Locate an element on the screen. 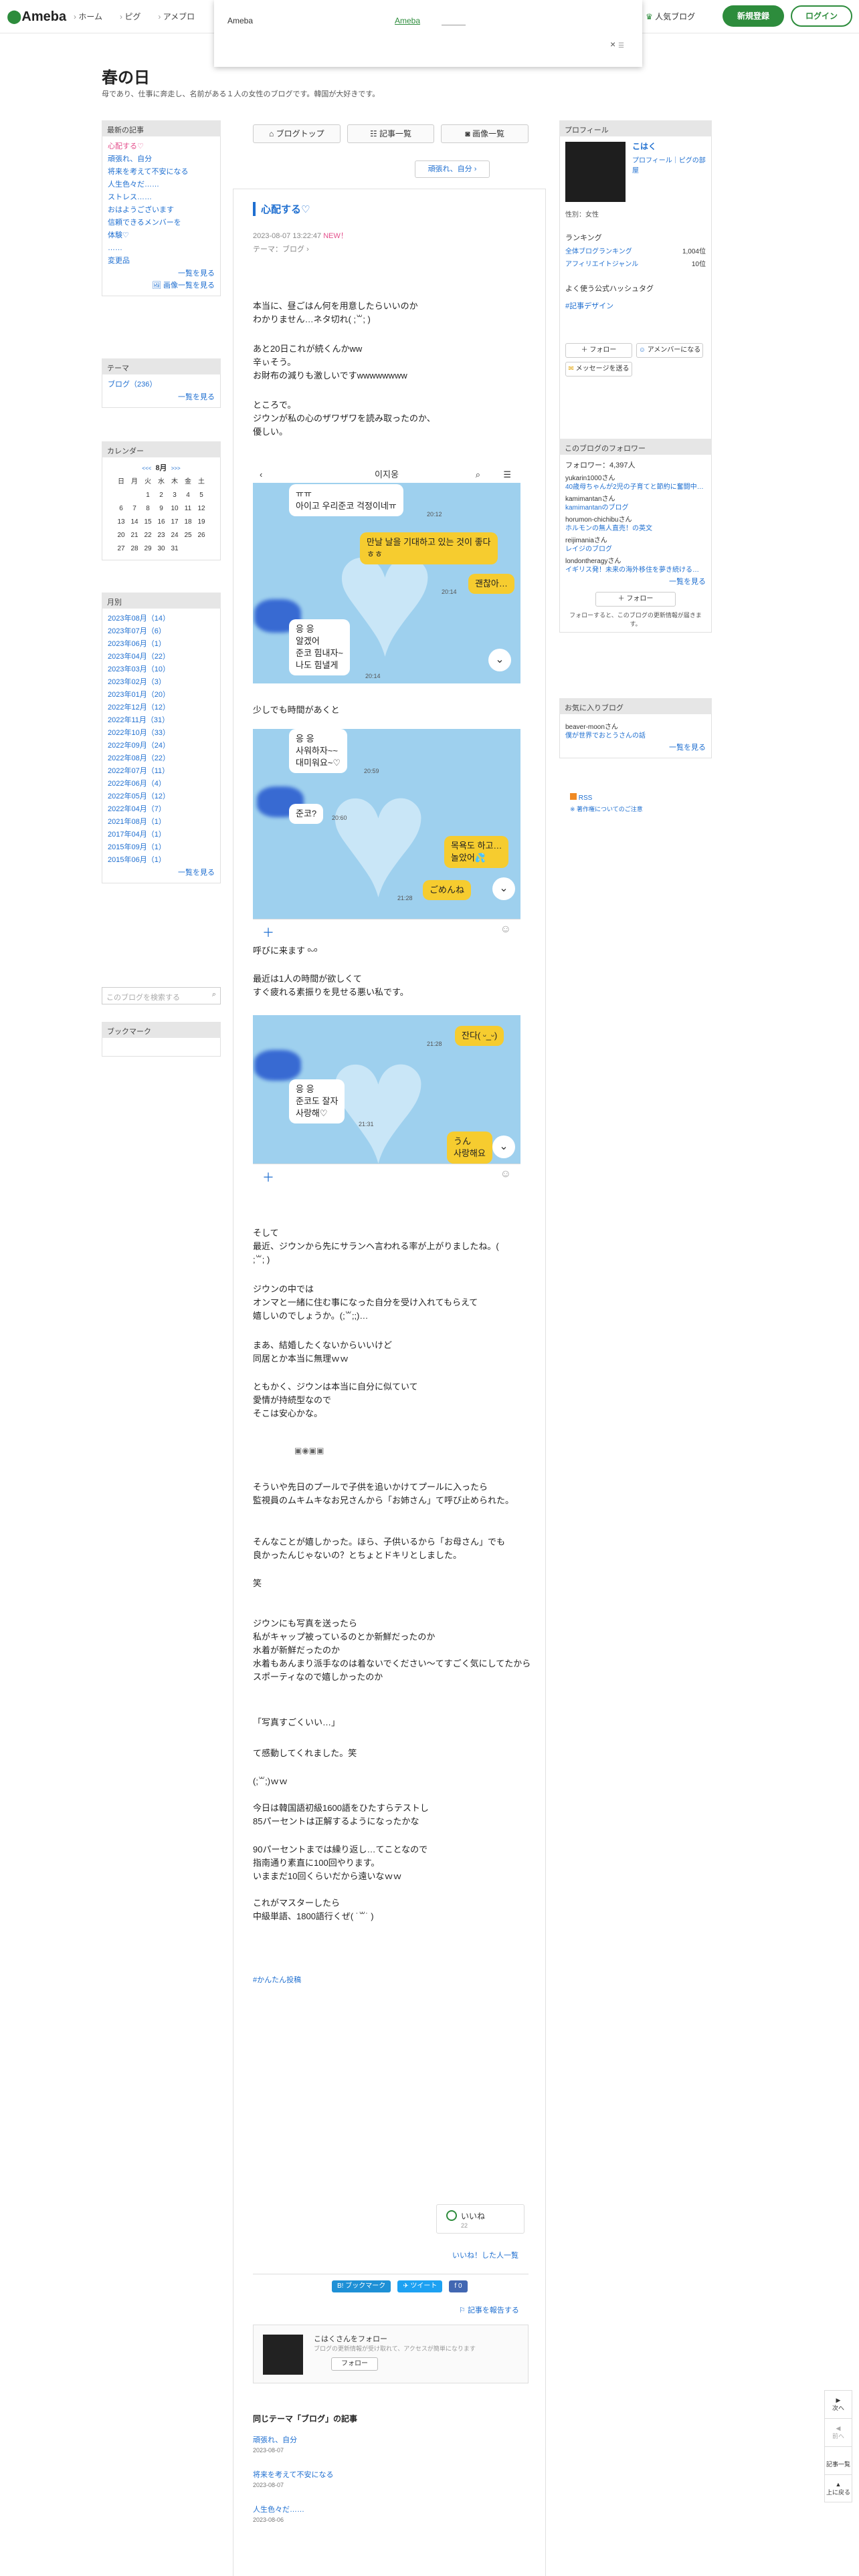 This screenshot has height=2576, width=859. signup-button: 新規登録 is located at coordinates (753, 16).